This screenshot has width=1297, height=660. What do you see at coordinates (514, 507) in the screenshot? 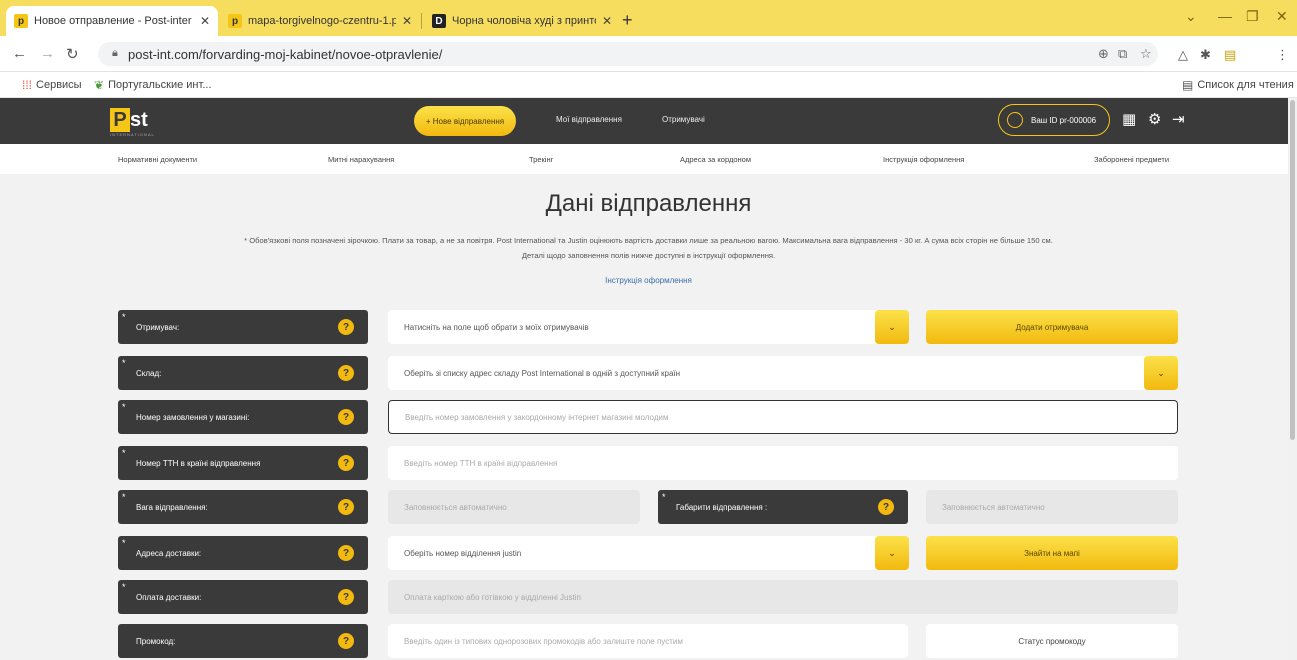
I see `weight-field: Заповнюється автоматично` at bounding box center [514, 507].